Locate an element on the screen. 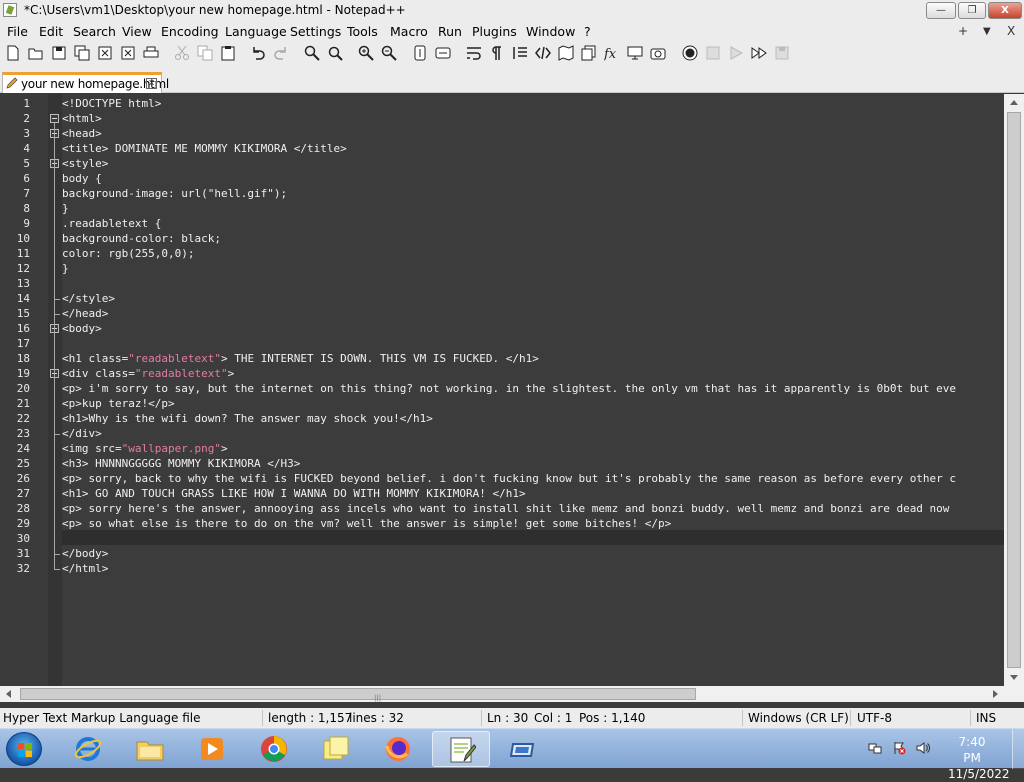 This screenshot has width=1024, height=782. new-file-icon is located at coordinates (13, 53).